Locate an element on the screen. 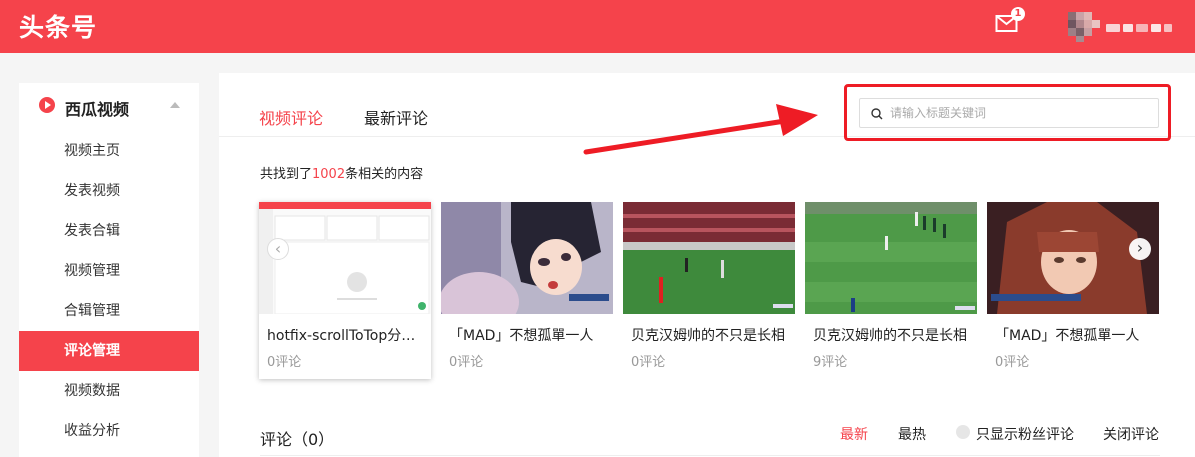 The height and width of the screenshot is (457, 1195). sidebar-item-collection-manage: 合辑管理 is located at coordinates (109, 311).